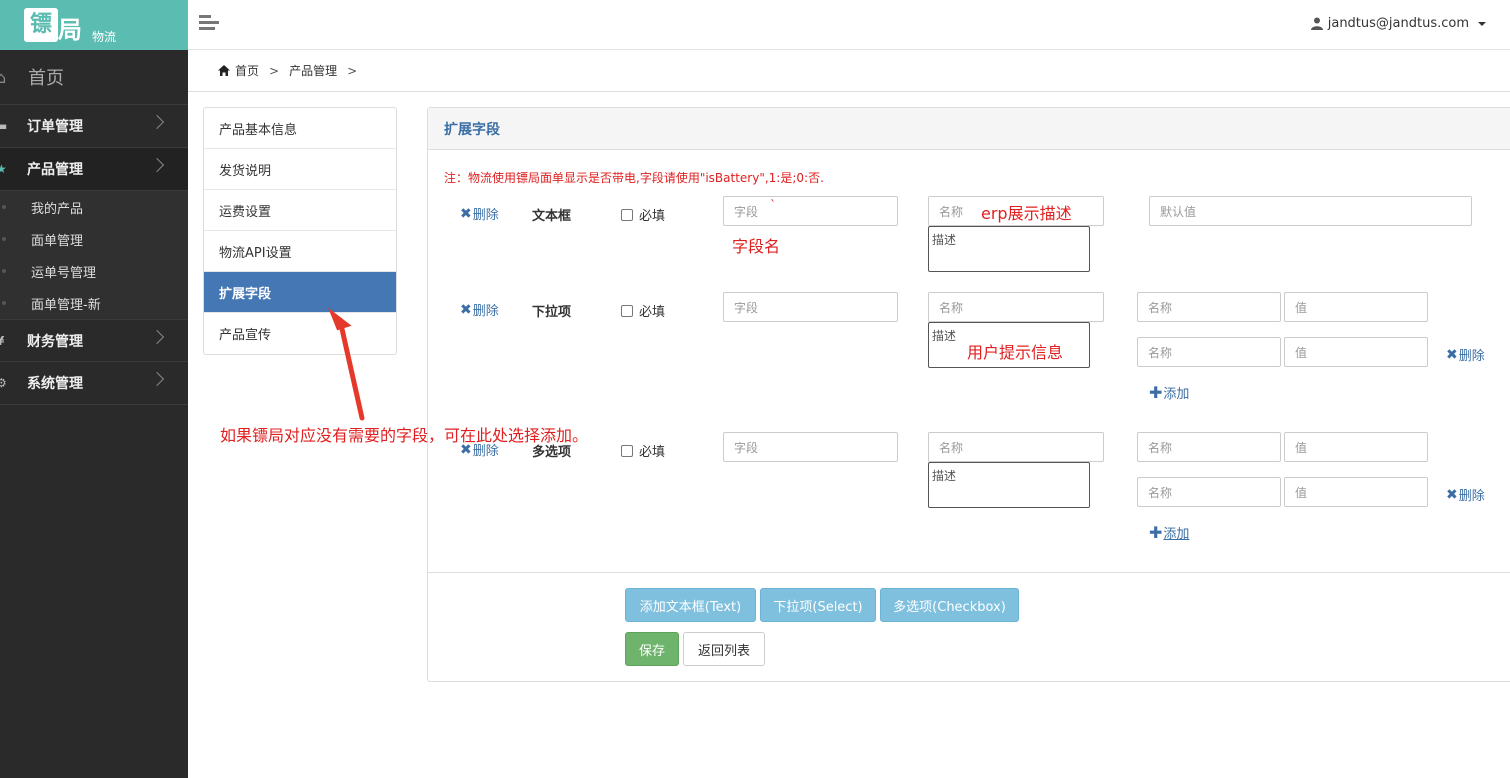 This screenshot has width=1510, height=778. I want to click on breadcrumb: 首页 > 产品管理 >, so click(849, 71).